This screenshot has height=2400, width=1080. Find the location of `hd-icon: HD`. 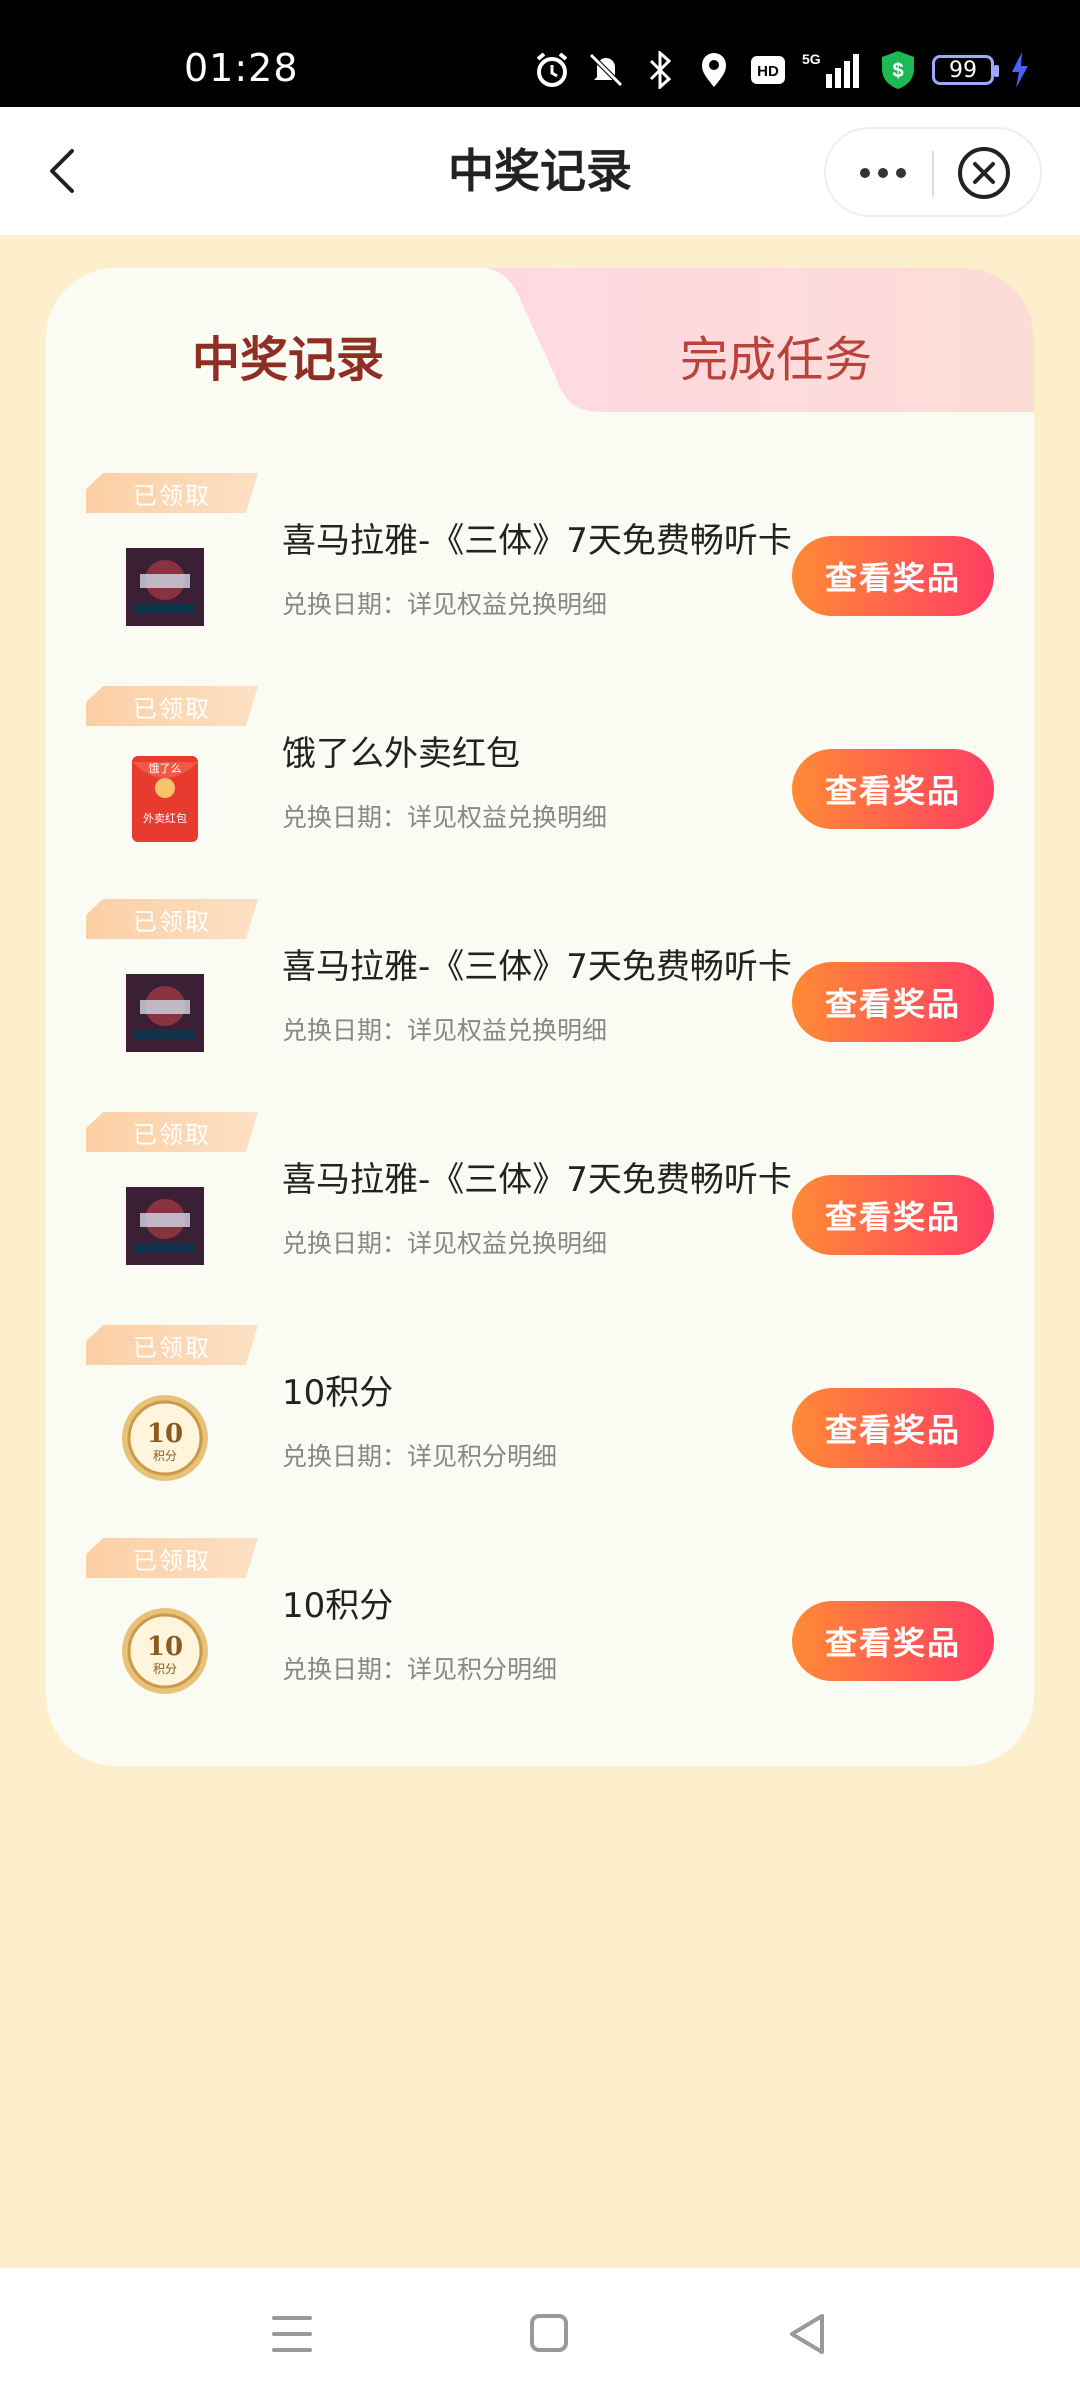

hd-icon: HD is located at coordinates (768, 70).